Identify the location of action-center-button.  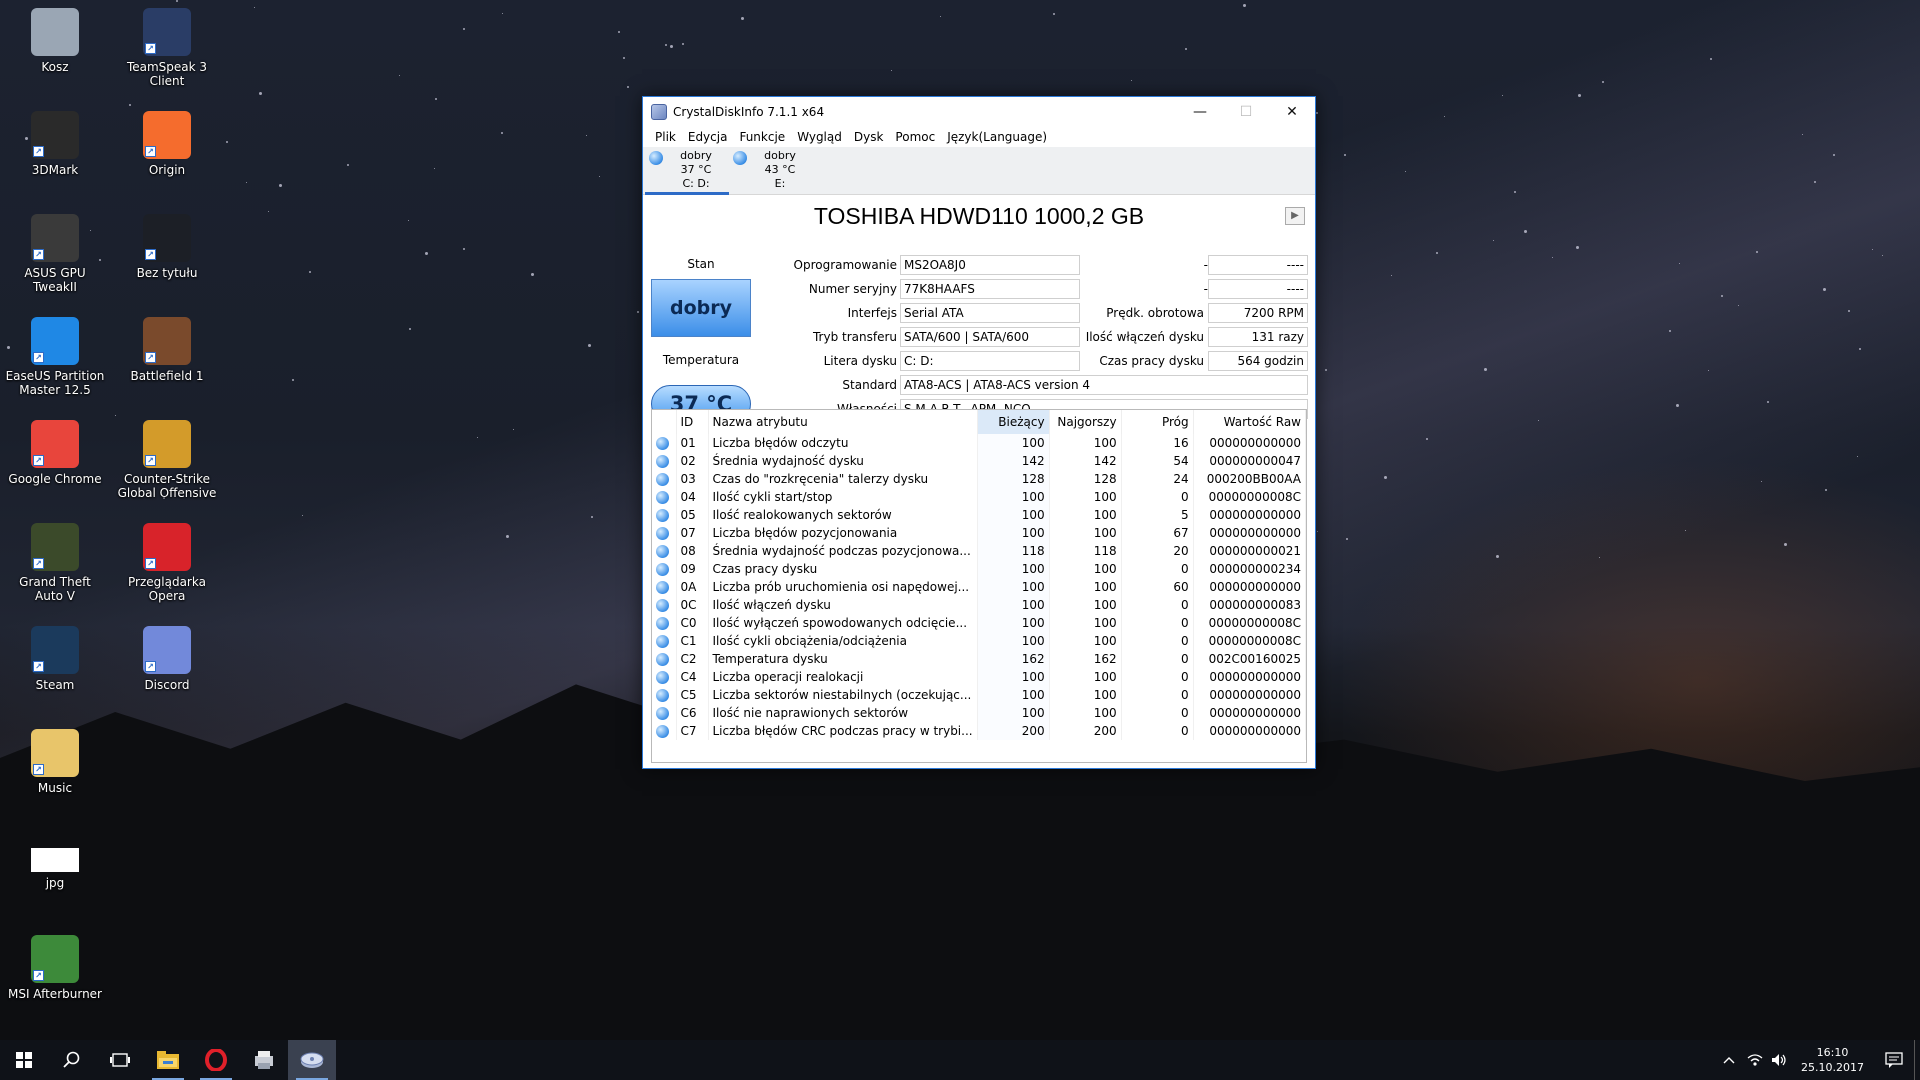
(1894, 1060).